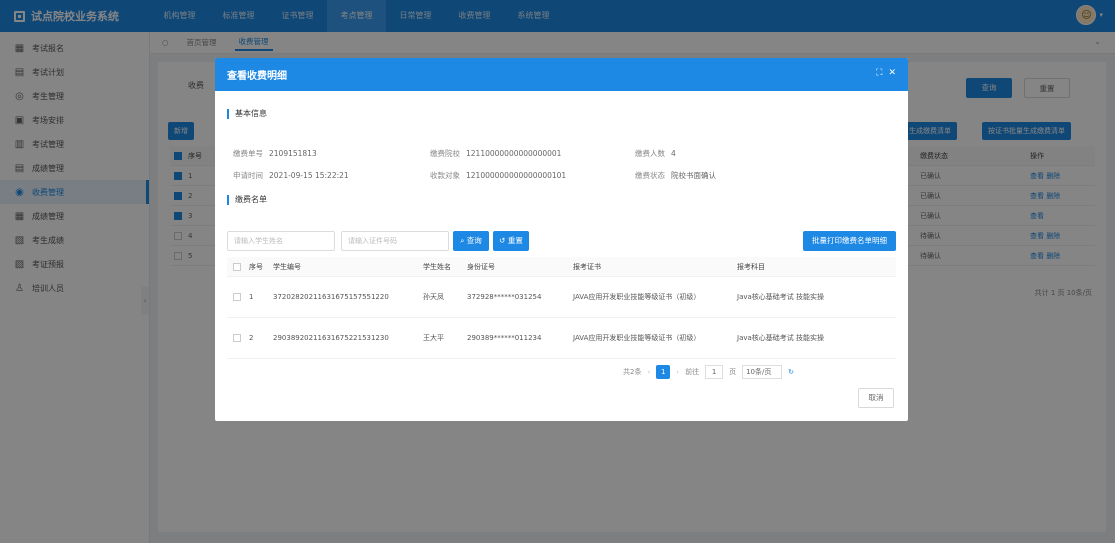 This screenshot has height=543, width=1115. Describe the element at coordinates (433, 338) in the screenshot. I see `row-student-name: 王大平` at that location.